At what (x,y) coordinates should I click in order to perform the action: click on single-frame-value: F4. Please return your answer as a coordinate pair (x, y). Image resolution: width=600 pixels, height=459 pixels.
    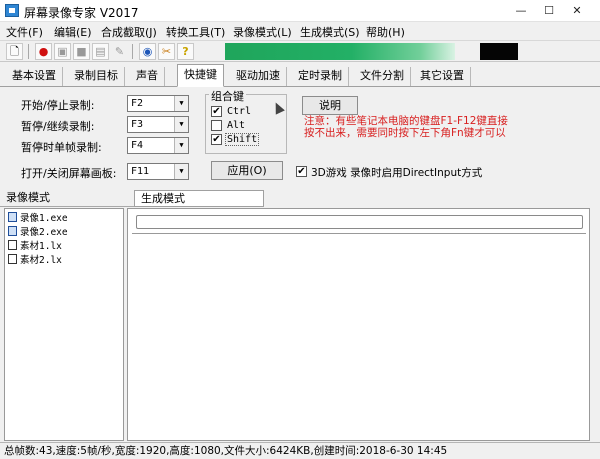
    Looking at the image, I should click on (137, 145).